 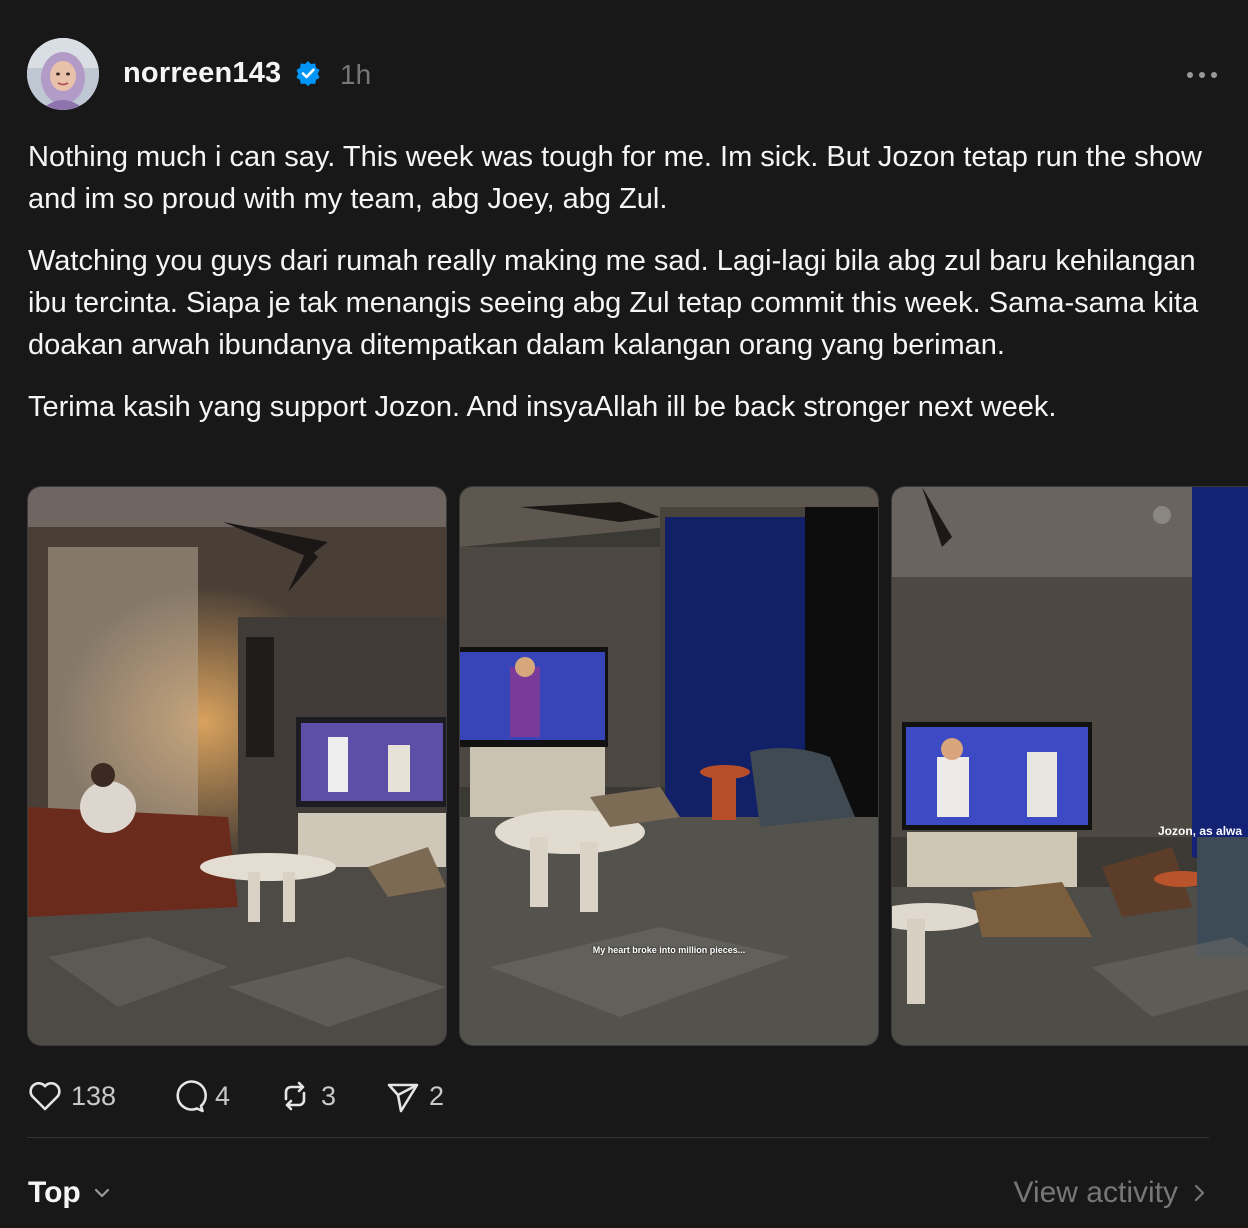 I want to click on more-horizontal-icon, so click(x=1202, y=75).